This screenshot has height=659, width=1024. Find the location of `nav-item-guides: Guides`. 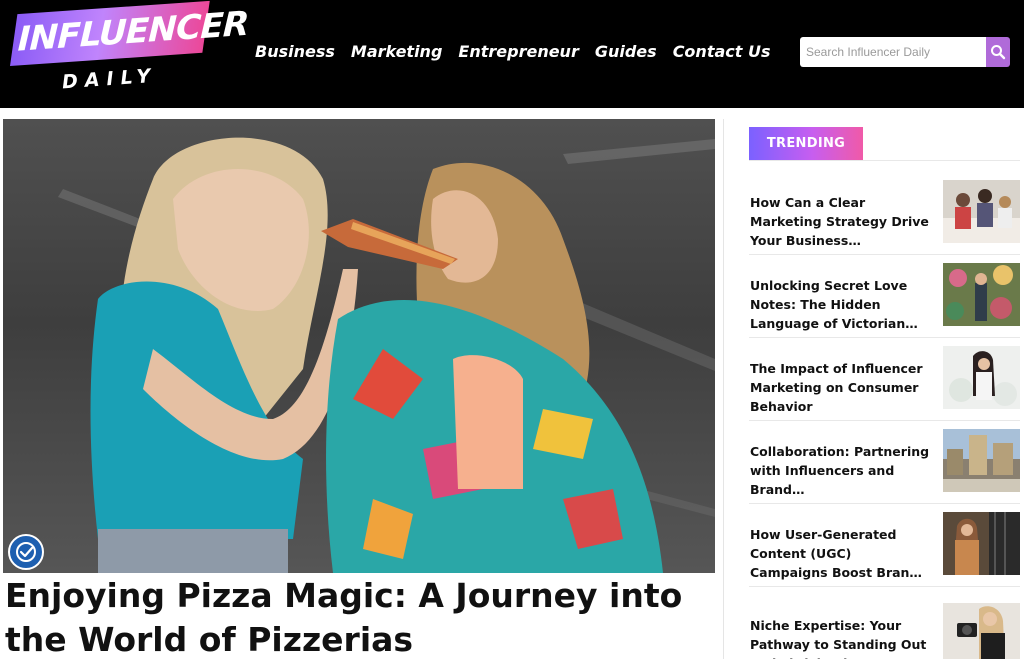

nav-item-guides: Guides is located at coordinates (626, 51).